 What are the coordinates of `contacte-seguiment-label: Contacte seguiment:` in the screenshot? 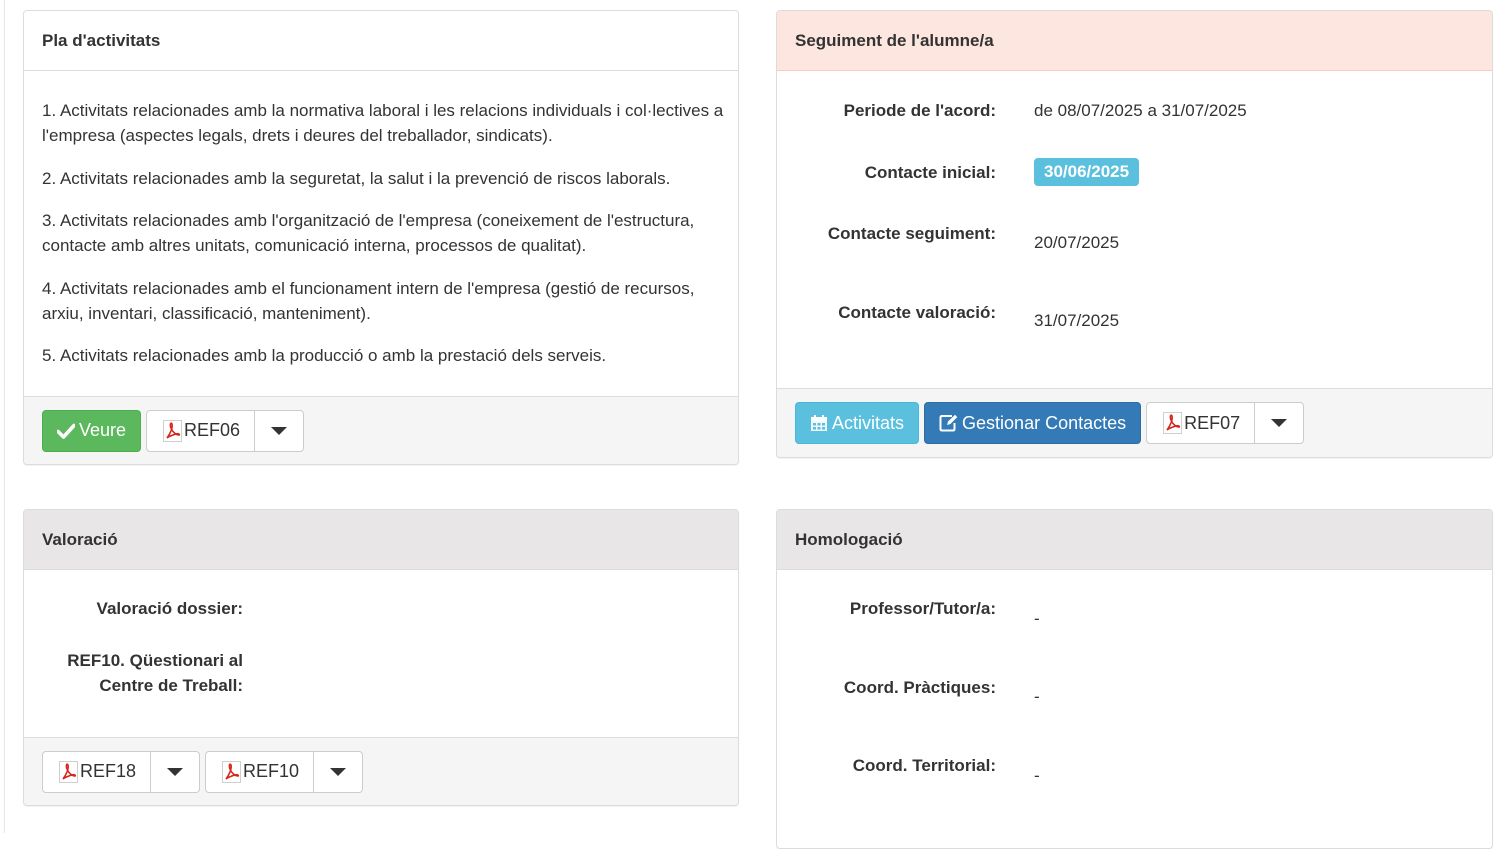 It's located at (911, 233).